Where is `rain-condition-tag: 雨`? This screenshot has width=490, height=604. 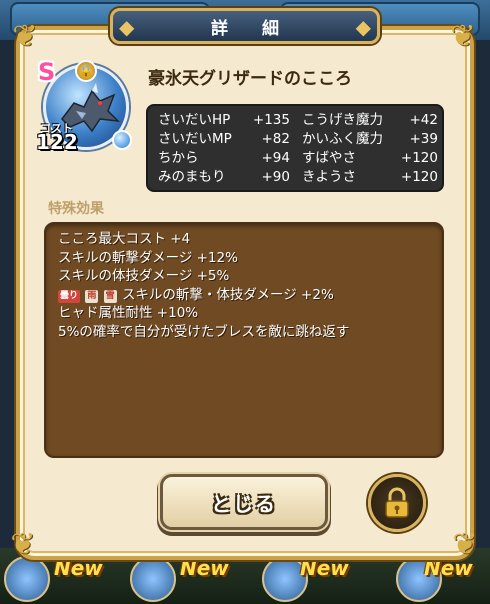
rain-condition-tag: 雨 is located at coordinates (92, 296).